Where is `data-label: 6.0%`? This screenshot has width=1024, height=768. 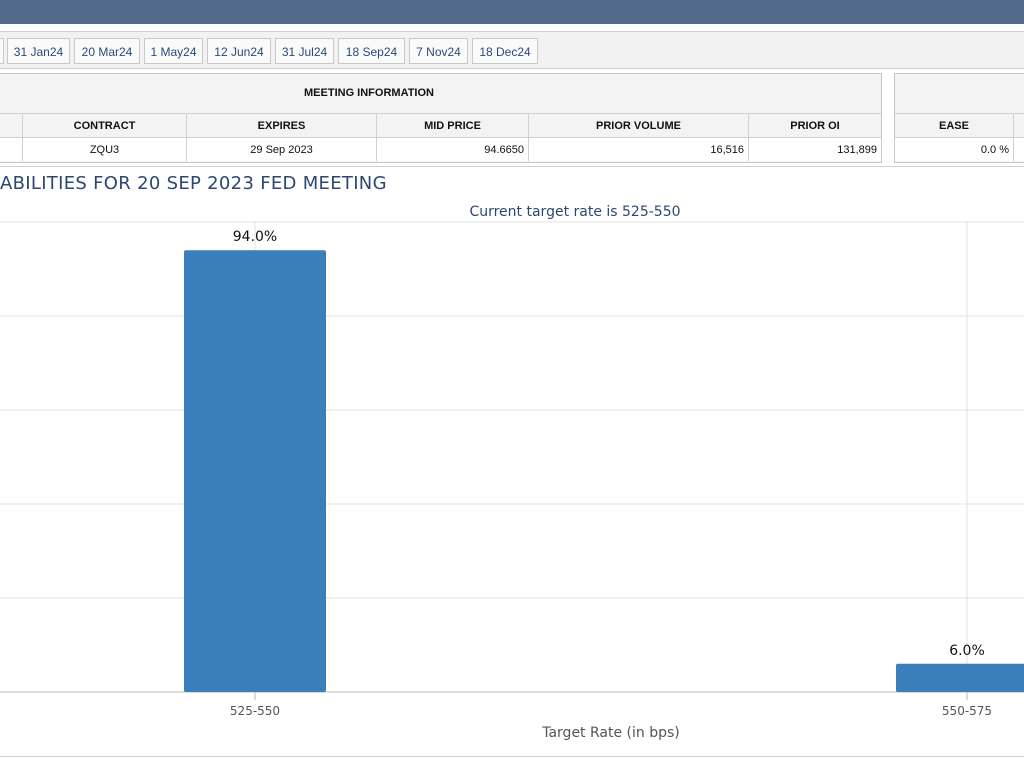
data-label: 6.0% is located at coordinates (967, 651).